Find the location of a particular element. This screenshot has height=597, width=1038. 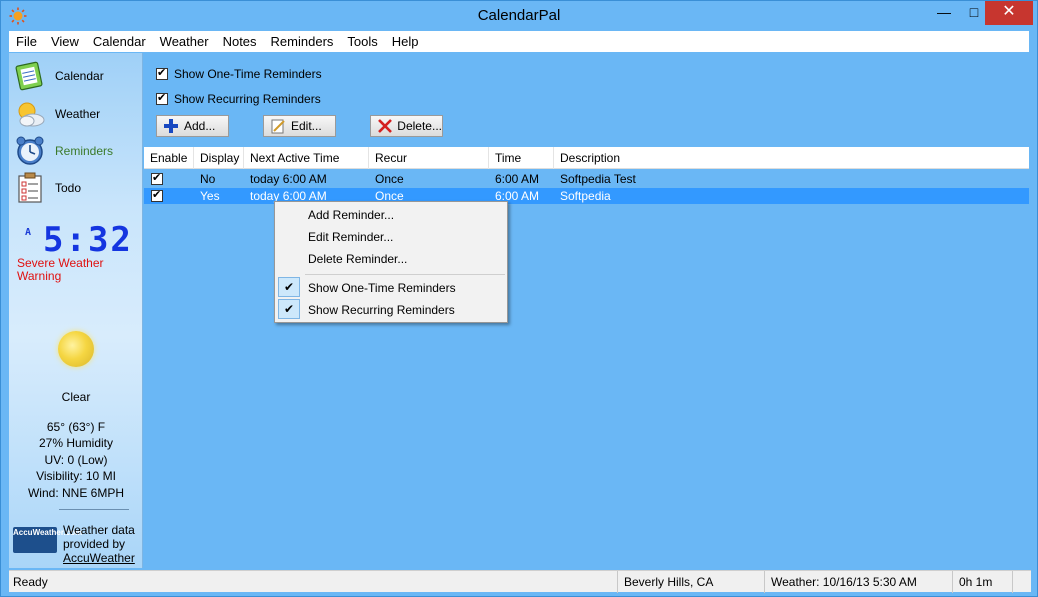

clock-time: 5:32 is located at coordinates (88, 240).